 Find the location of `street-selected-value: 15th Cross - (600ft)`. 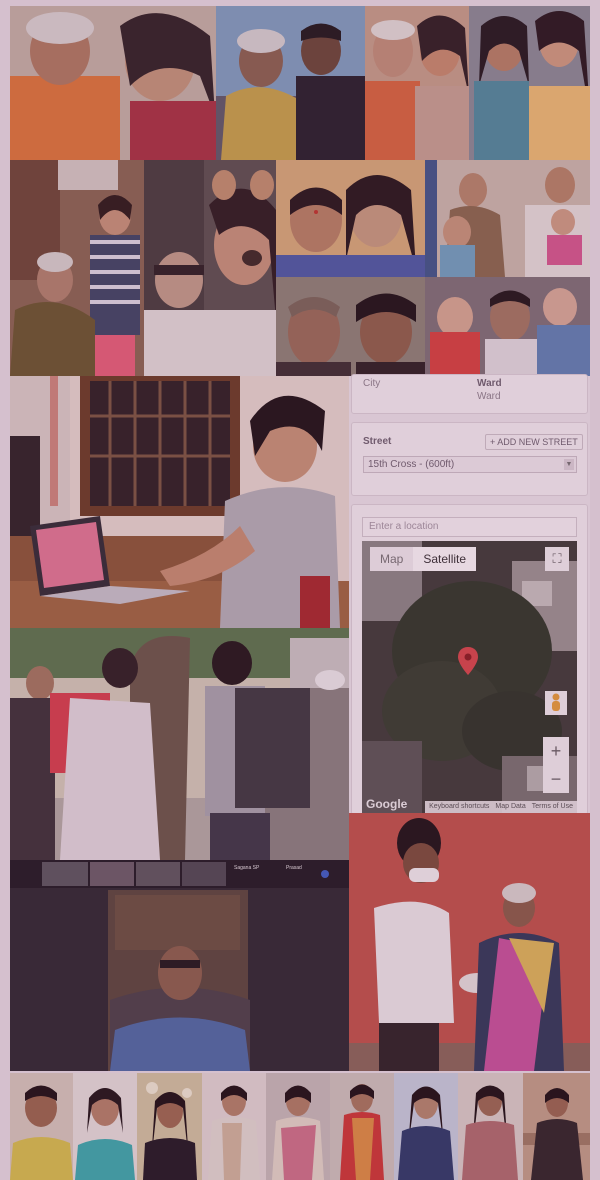

street-selected-value: 15th Cross - (600ft) is located at coordinates (411, 464).